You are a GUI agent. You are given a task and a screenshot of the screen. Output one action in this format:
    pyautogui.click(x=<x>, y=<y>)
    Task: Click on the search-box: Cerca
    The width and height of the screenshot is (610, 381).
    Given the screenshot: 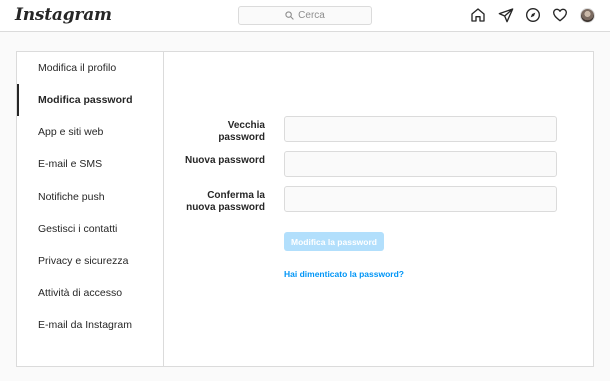 What is the action you would take?
    pyautogui.click(x=305, y=15)
    